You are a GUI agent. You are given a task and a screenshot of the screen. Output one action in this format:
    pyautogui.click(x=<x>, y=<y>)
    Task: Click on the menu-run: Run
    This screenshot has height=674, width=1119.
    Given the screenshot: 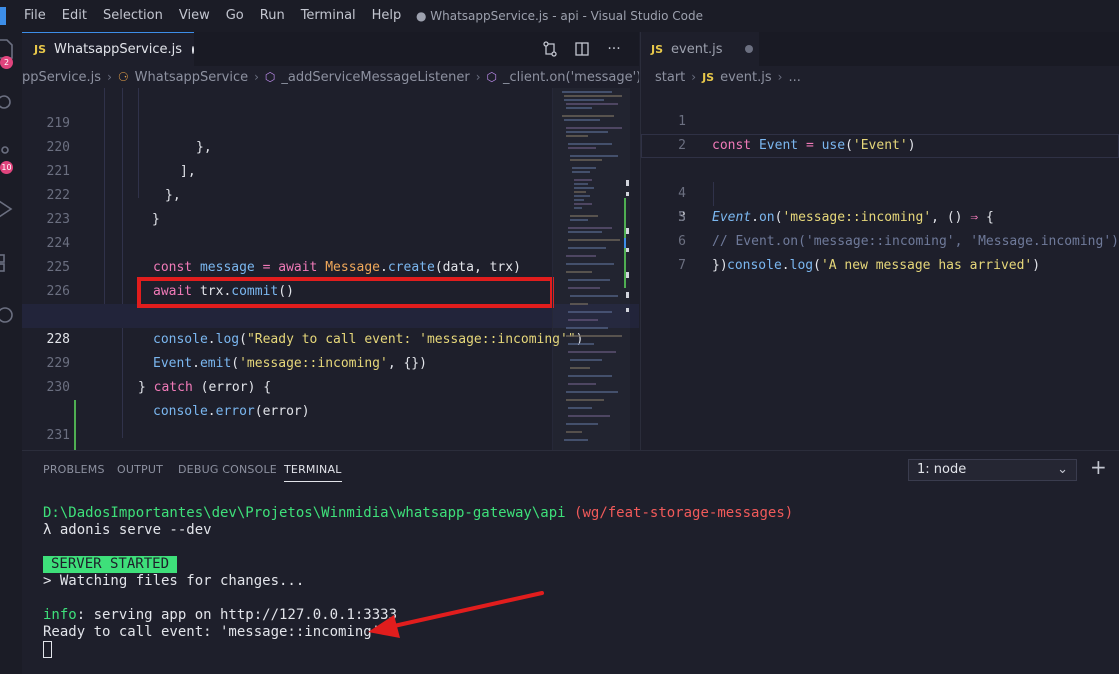 What is the action you would take?
    pyautogui.click(x=272, y=16)
    